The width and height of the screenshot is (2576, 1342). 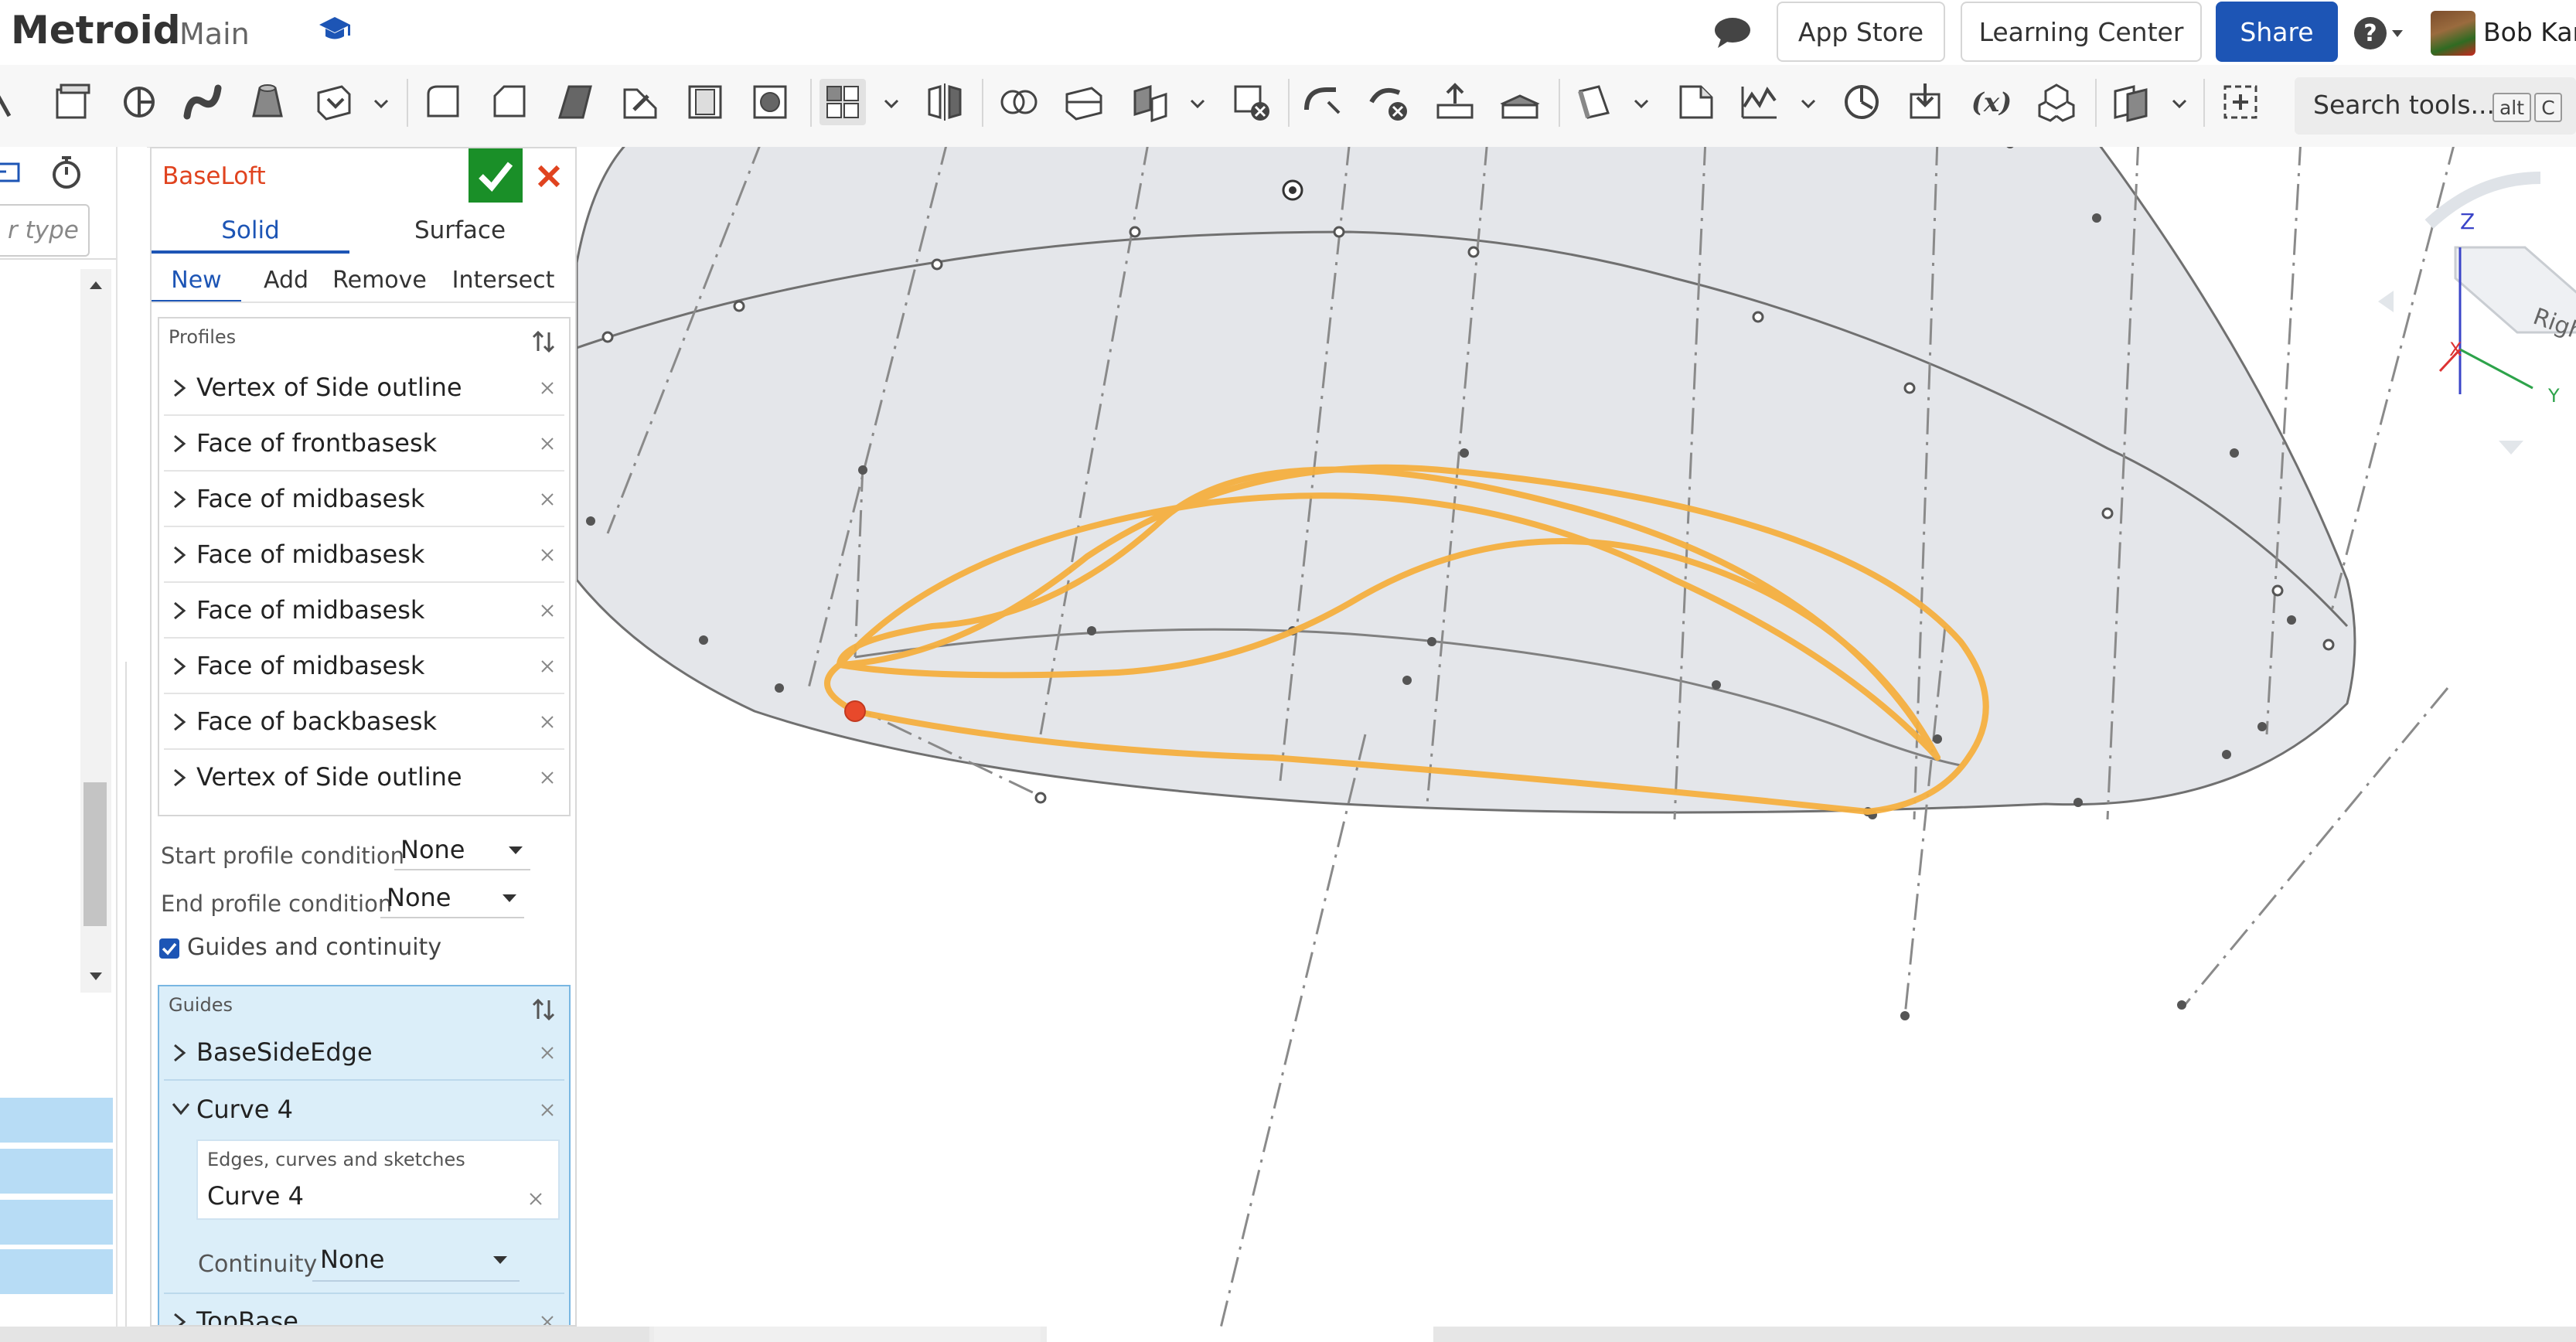 I want to click on user-avatar, so click(x=2453, y=33).